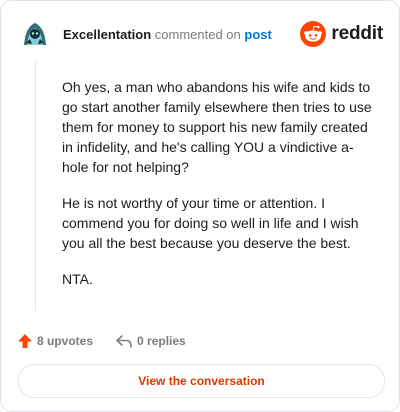  I want to click on thread-line, so click(35, 186).